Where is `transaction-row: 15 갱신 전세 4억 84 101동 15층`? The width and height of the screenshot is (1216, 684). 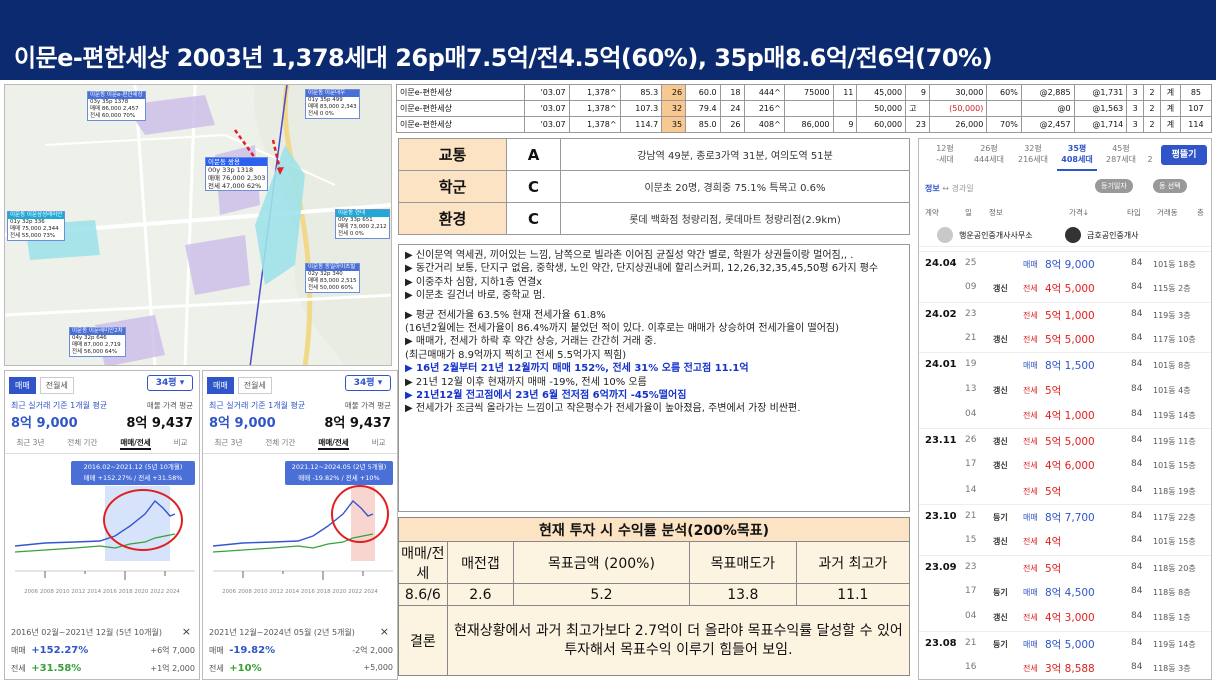 transaction-row: 15 갱신 전세 4억 84 101동 15층 is located at coordinates (1065, 541).